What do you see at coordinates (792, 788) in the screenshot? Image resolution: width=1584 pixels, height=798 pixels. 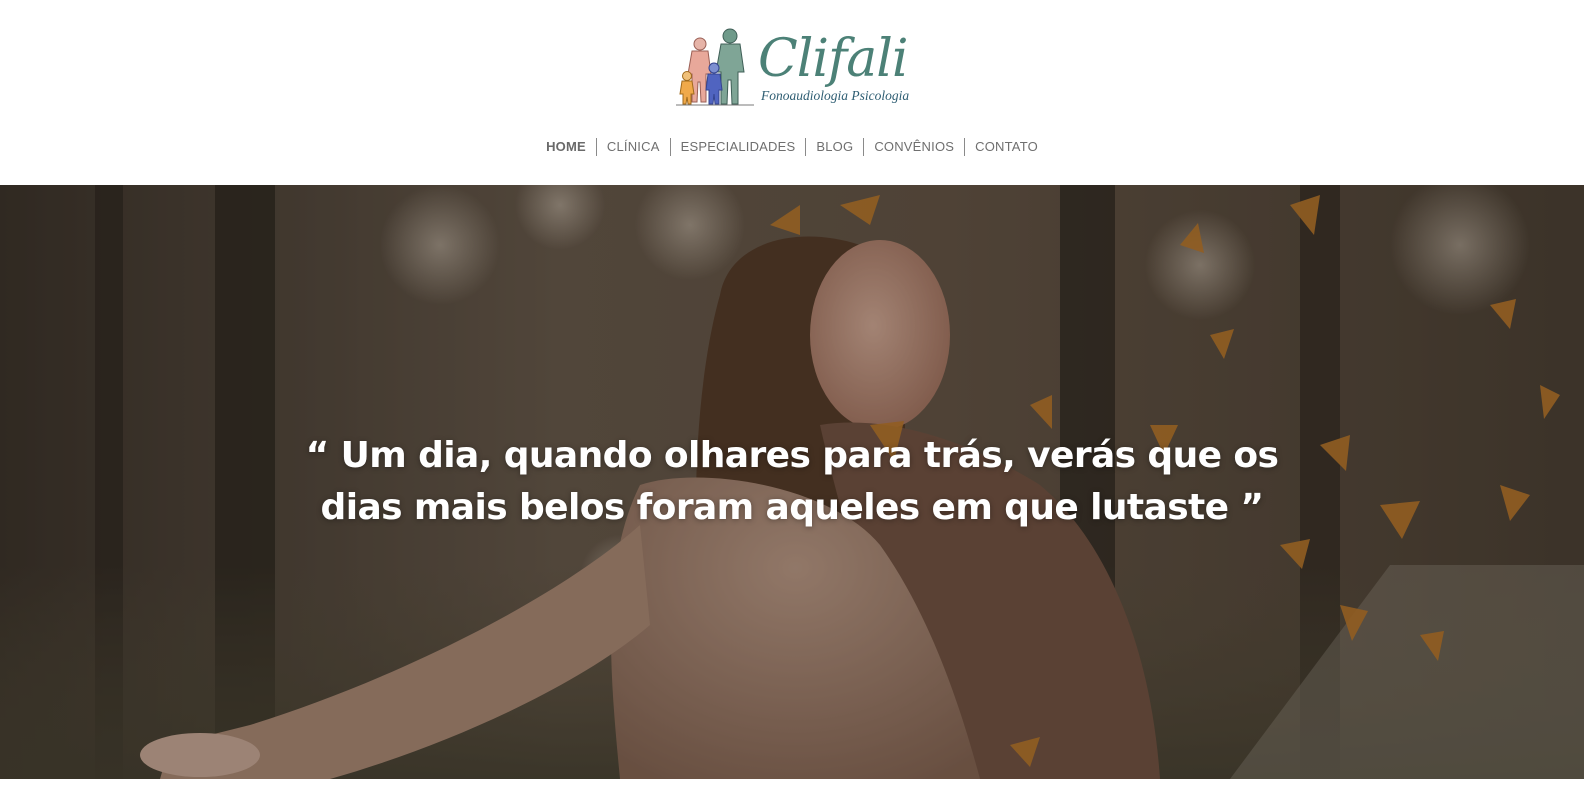 I see `below-hero-strip` at bounding box center [792, 788].